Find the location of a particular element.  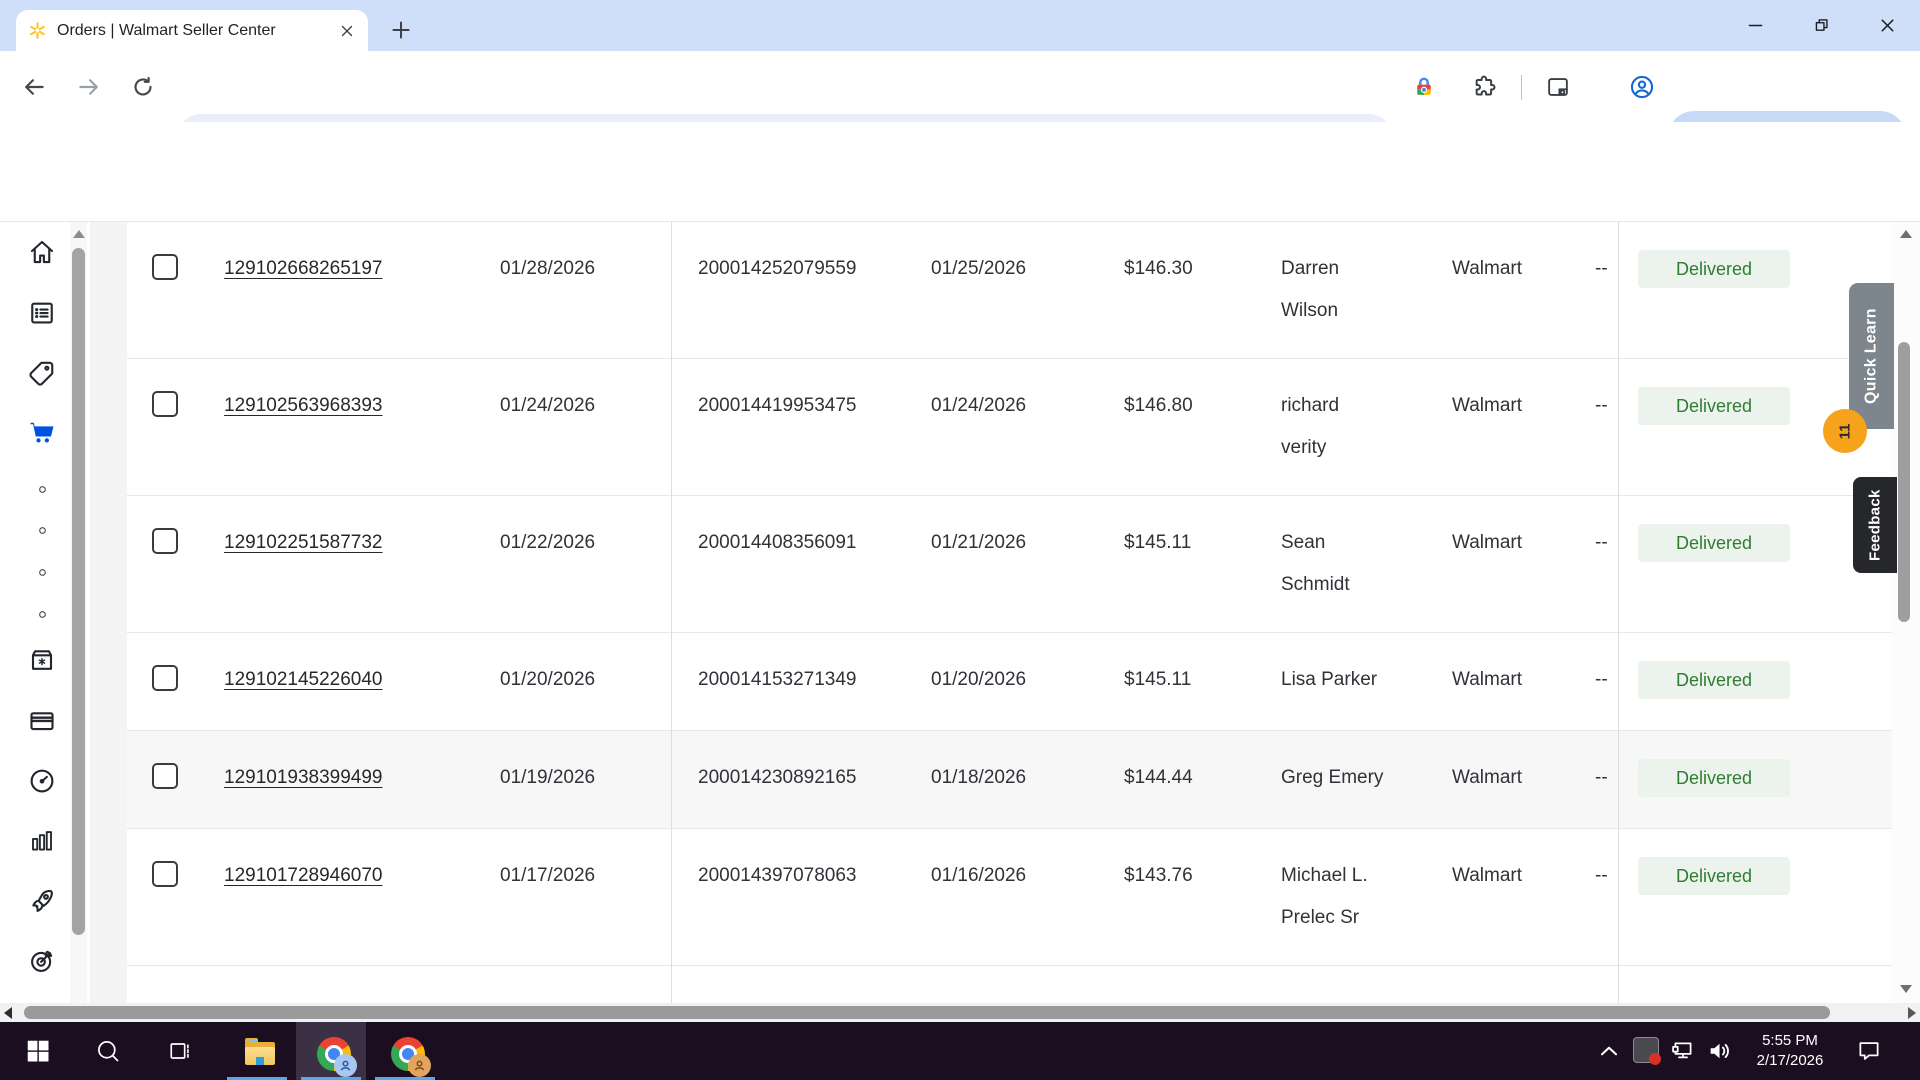

chevron-up-icon is located at coordinates (1609, 1051).